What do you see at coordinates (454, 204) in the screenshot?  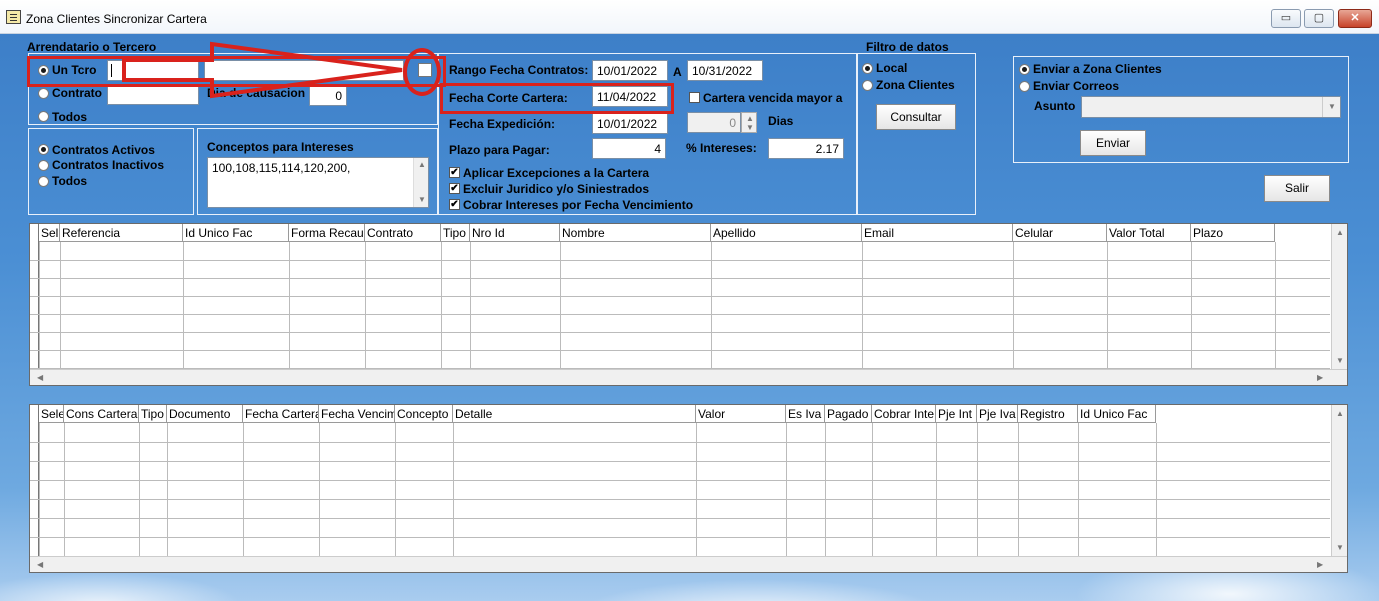 I see `intereses-venc-checkbox: ✔` at bounding box center [454, 204].